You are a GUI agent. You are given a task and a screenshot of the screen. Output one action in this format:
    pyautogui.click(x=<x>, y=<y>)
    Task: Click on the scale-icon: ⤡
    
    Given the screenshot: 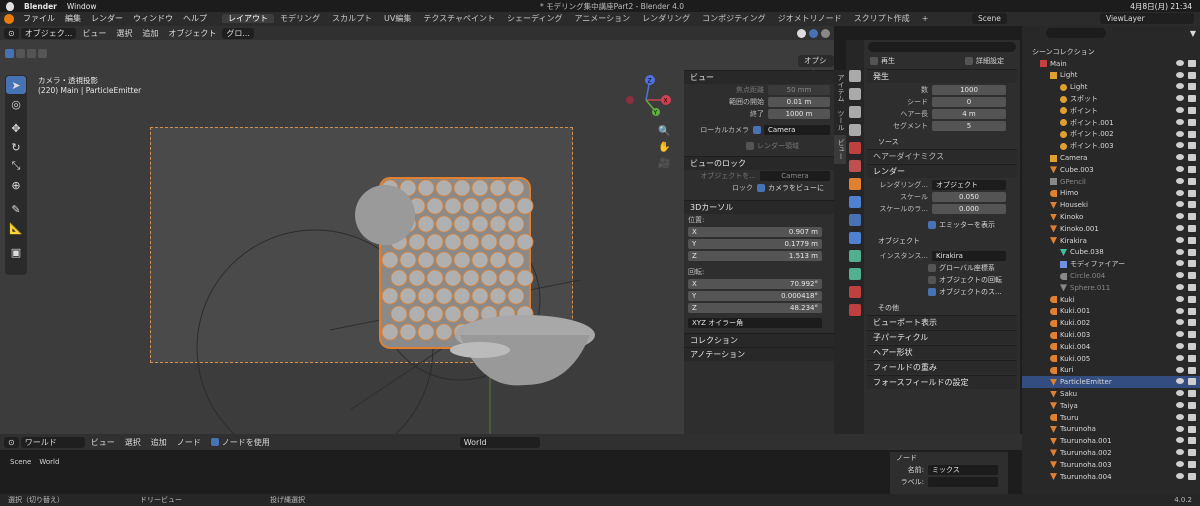 What is the action you would take?
    pyautogui.click(x=16, y=166)
    